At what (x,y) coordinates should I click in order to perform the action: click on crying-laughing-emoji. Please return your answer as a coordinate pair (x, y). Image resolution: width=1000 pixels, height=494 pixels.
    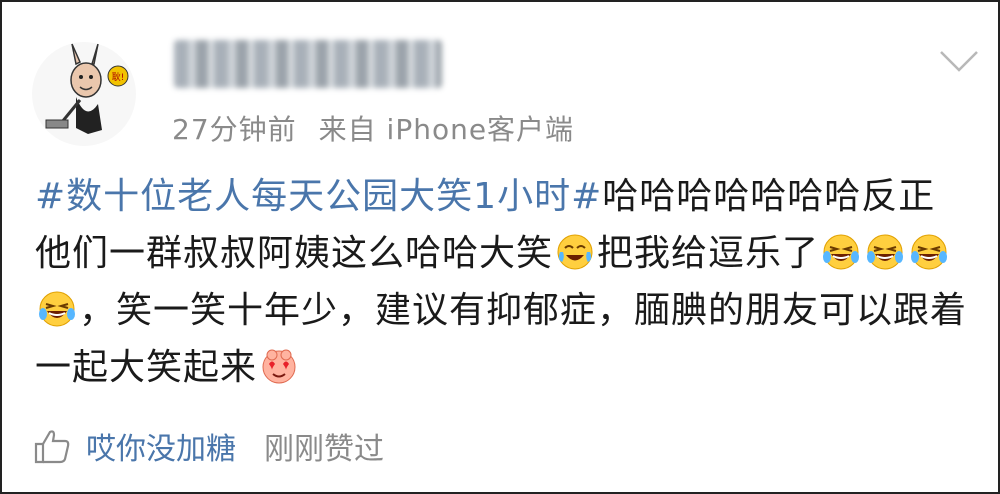
    Looking at the image, I should click on (575, 252).